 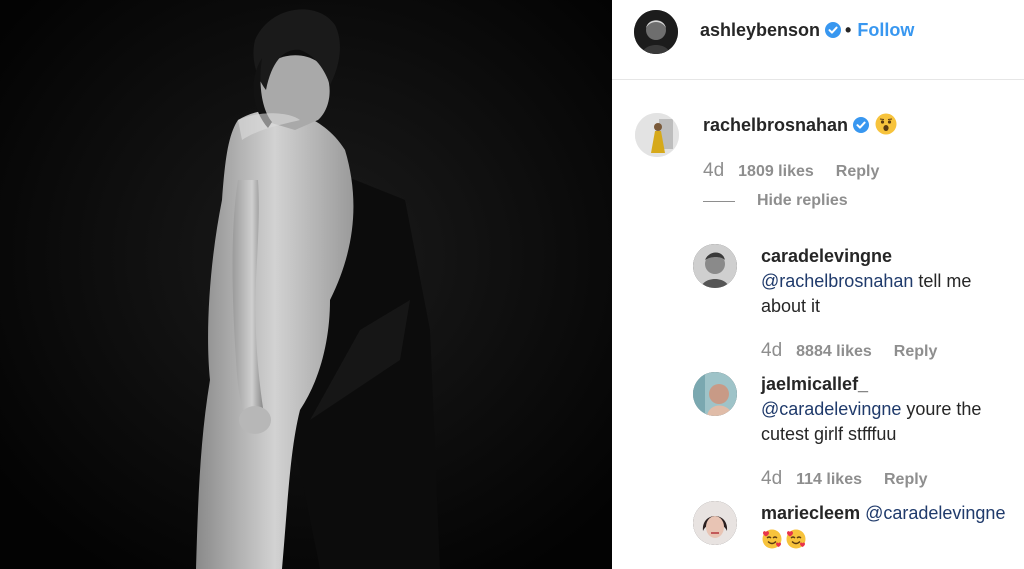 I want to click on hide-replies-line, so click(x=719, y=201).